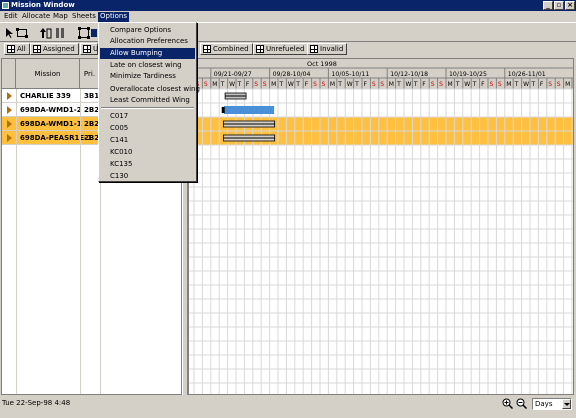 This screenshot has height=418, width=576. What do you see at coordinates (45, 96) in the screenshot?
I see `mission-name: CHARLIE 339` at bounding box center [45, 96].